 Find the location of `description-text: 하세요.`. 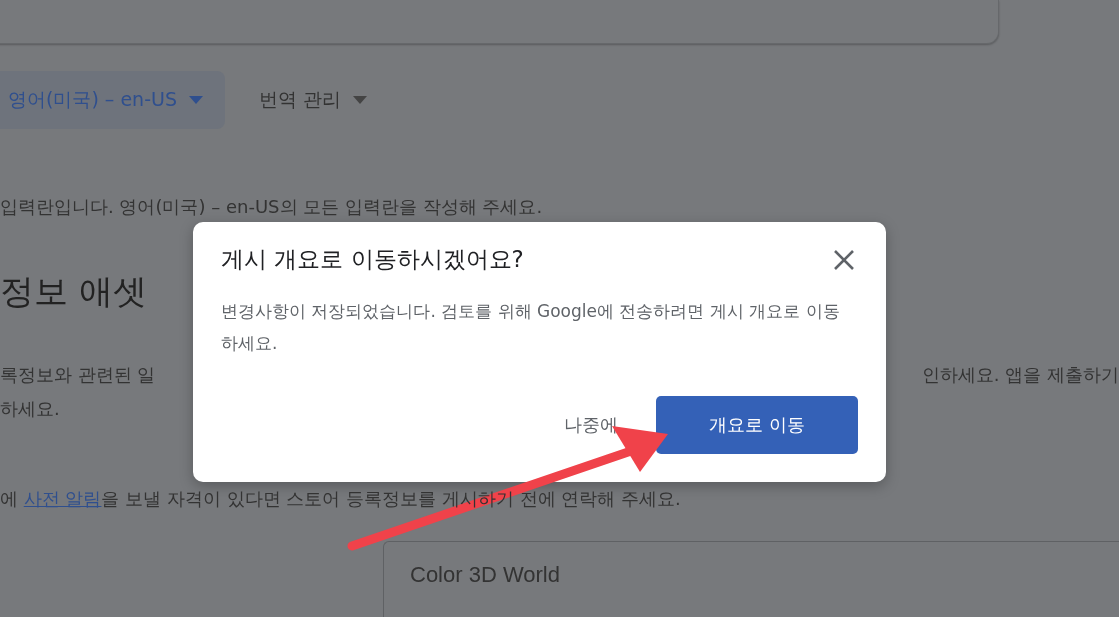

description-text: 하세요. is located at coordinates (30, 409).